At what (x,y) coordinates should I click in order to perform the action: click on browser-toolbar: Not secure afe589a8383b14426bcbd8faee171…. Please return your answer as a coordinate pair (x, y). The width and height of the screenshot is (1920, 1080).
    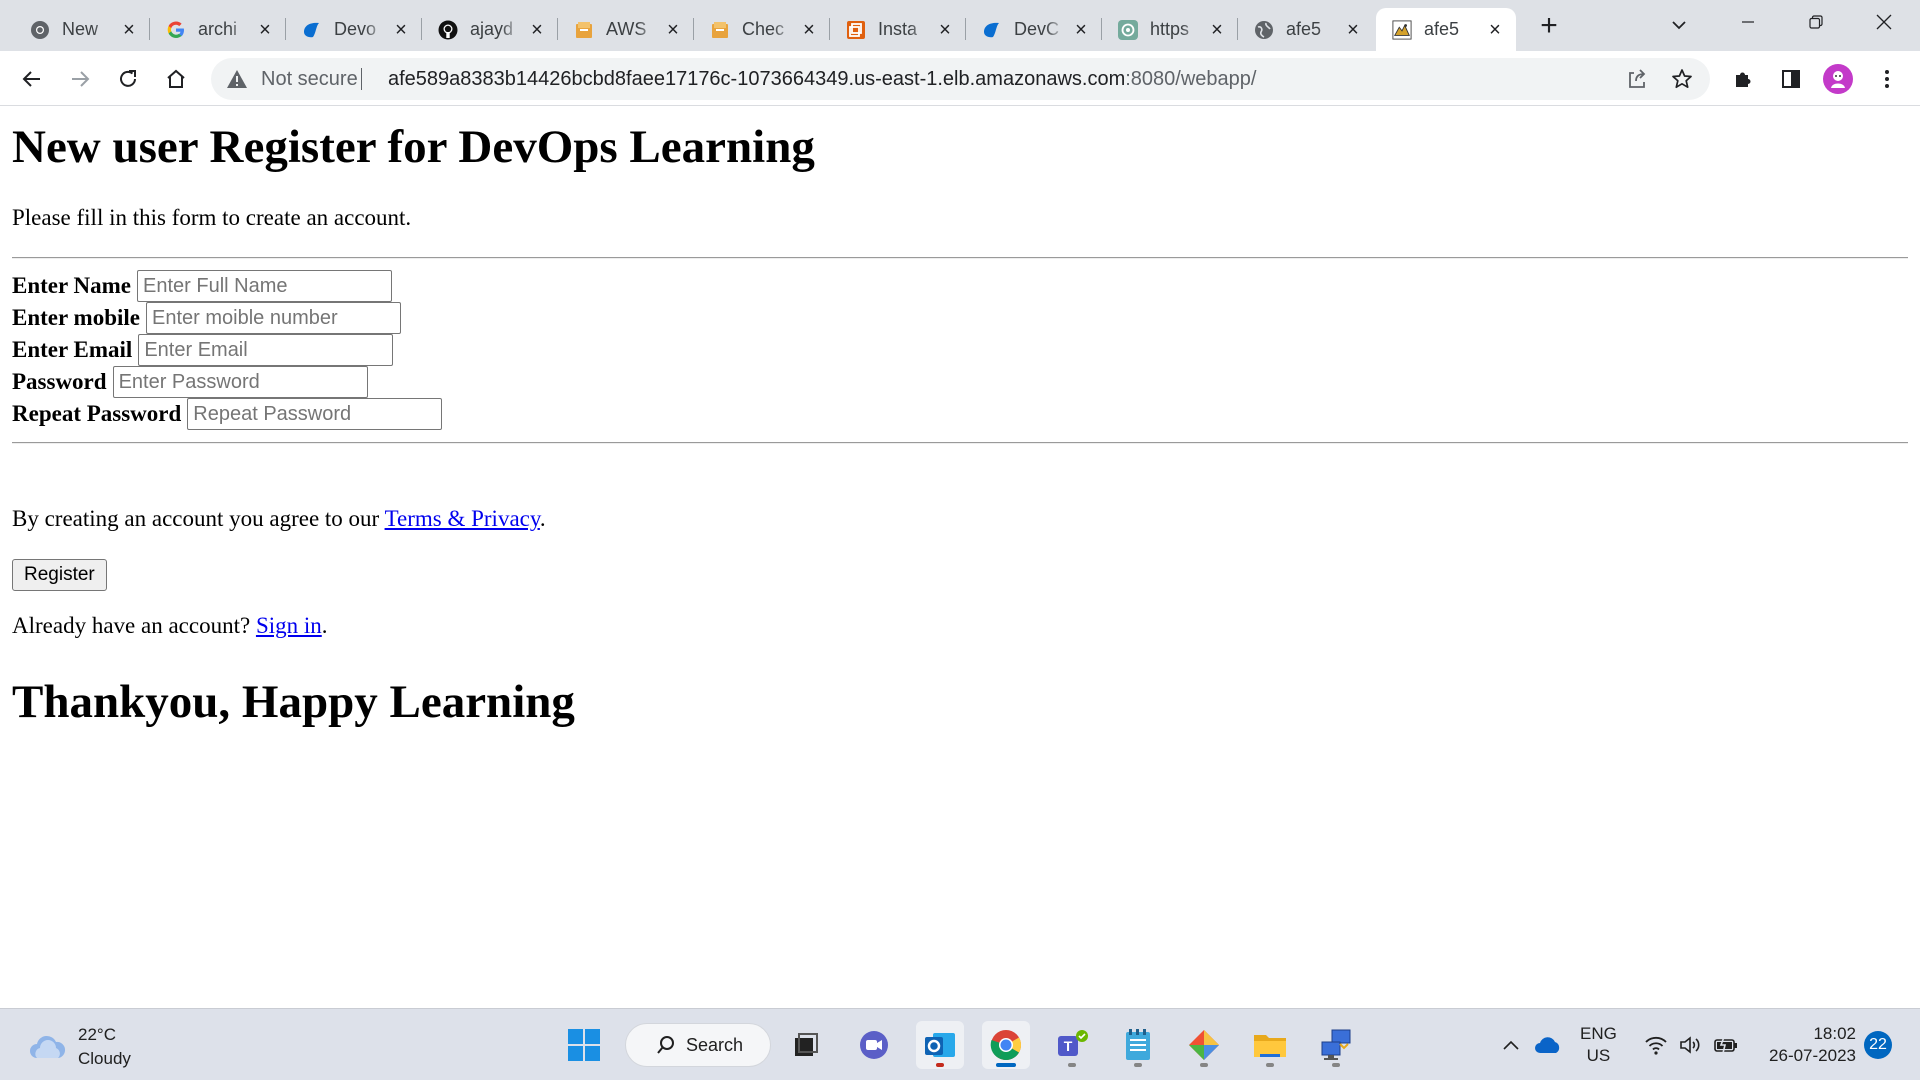
    Looking at the image, I should click on (960, 78).